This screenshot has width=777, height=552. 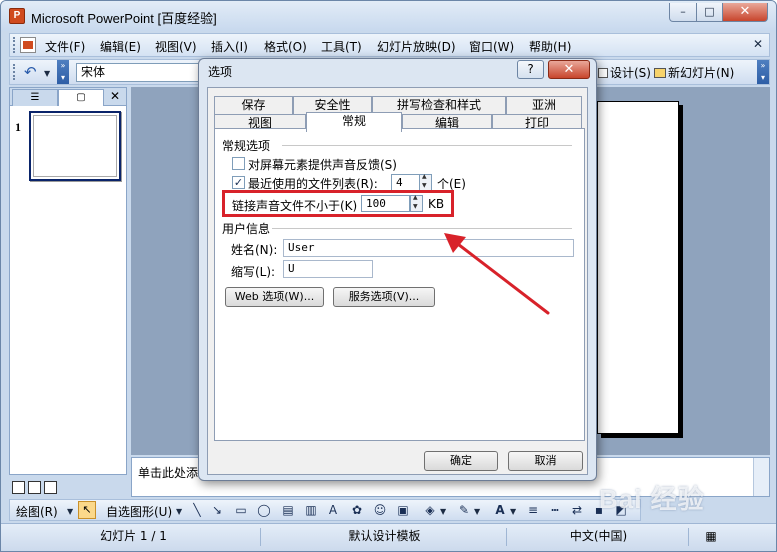 I want to click on cancel-button: 取消, so click(x=545, y=461).